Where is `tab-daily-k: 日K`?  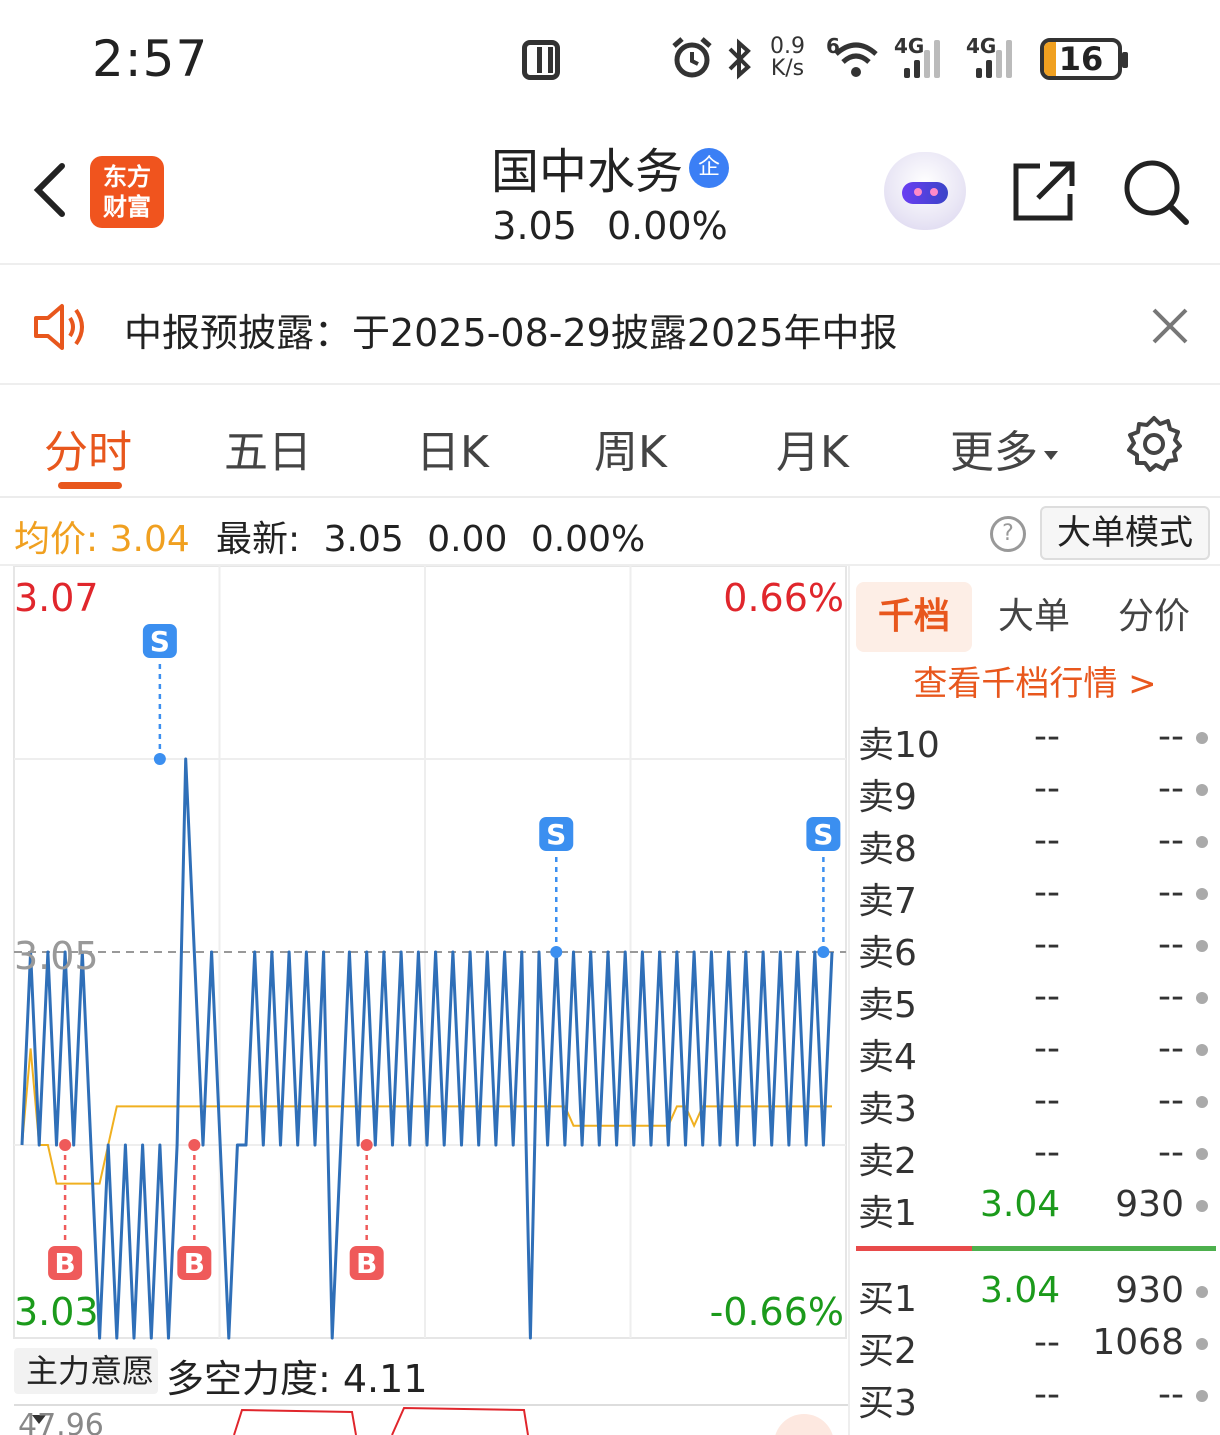 tab-daily-k: 日K is located at coordinates (452, 448).